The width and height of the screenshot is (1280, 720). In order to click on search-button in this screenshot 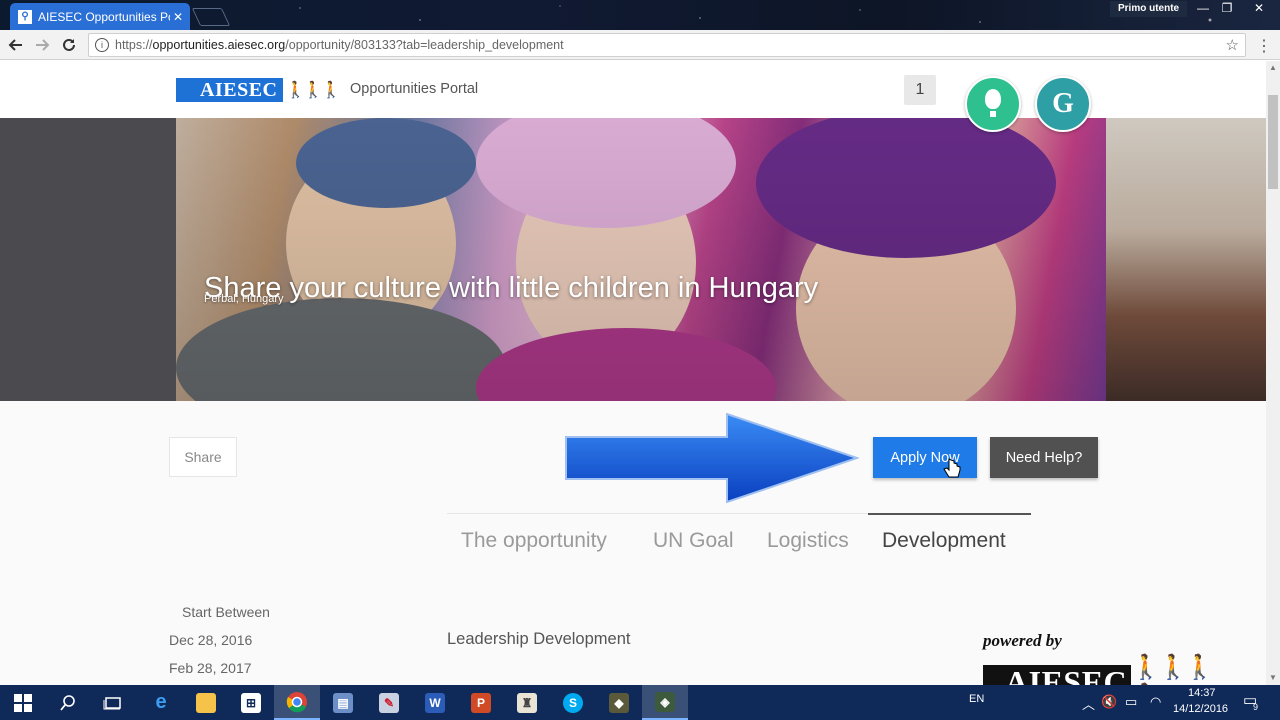, I will do `click(68, 702)`.